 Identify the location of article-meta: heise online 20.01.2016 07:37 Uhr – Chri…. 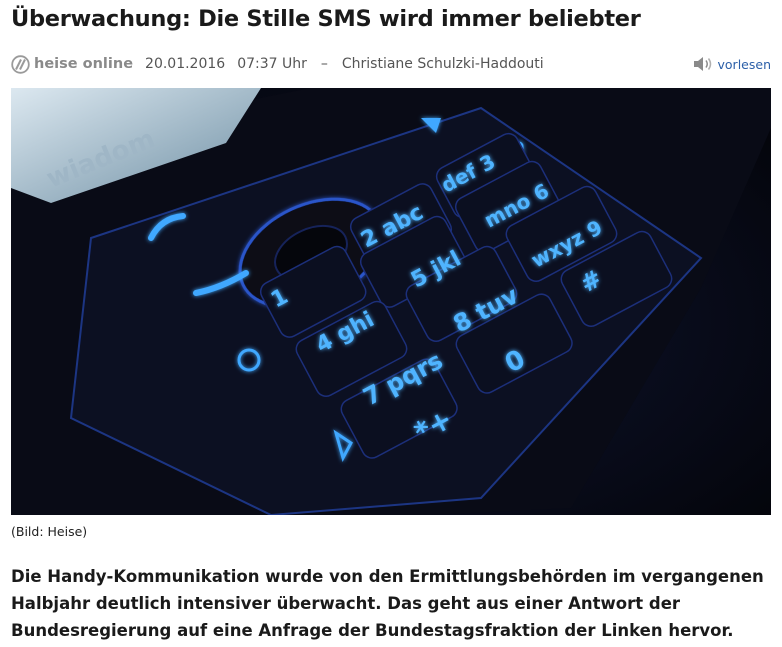
(391, 64).